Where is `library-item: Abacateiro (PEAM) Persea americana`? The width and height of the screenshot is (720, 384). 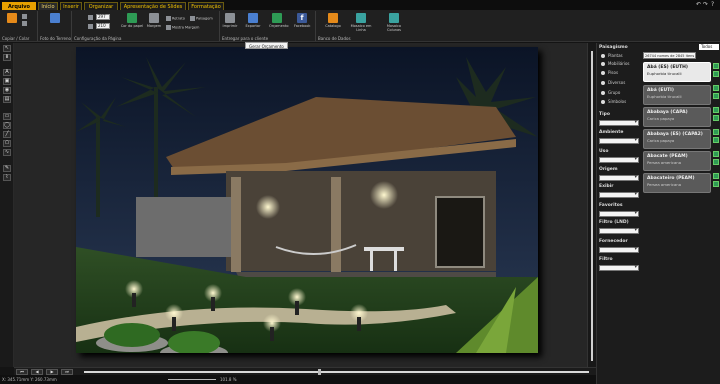
library-item: Abacateiro (PEAM) Persea americana is located at coordinates (677, 183).